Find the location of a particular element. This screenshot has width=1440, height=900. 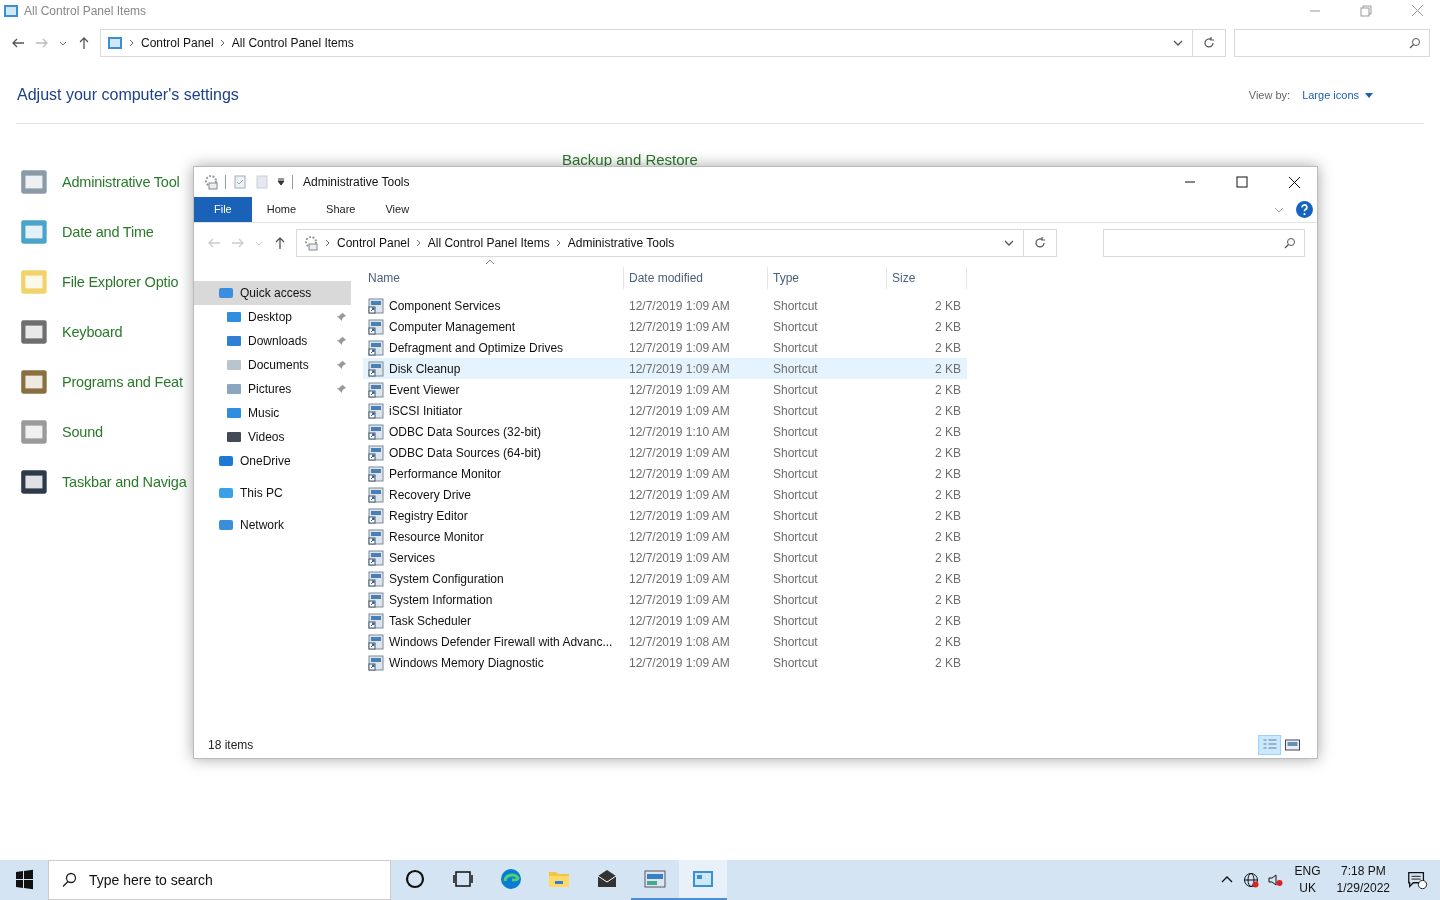

notification-icon is located at coordinates (1417, 880).